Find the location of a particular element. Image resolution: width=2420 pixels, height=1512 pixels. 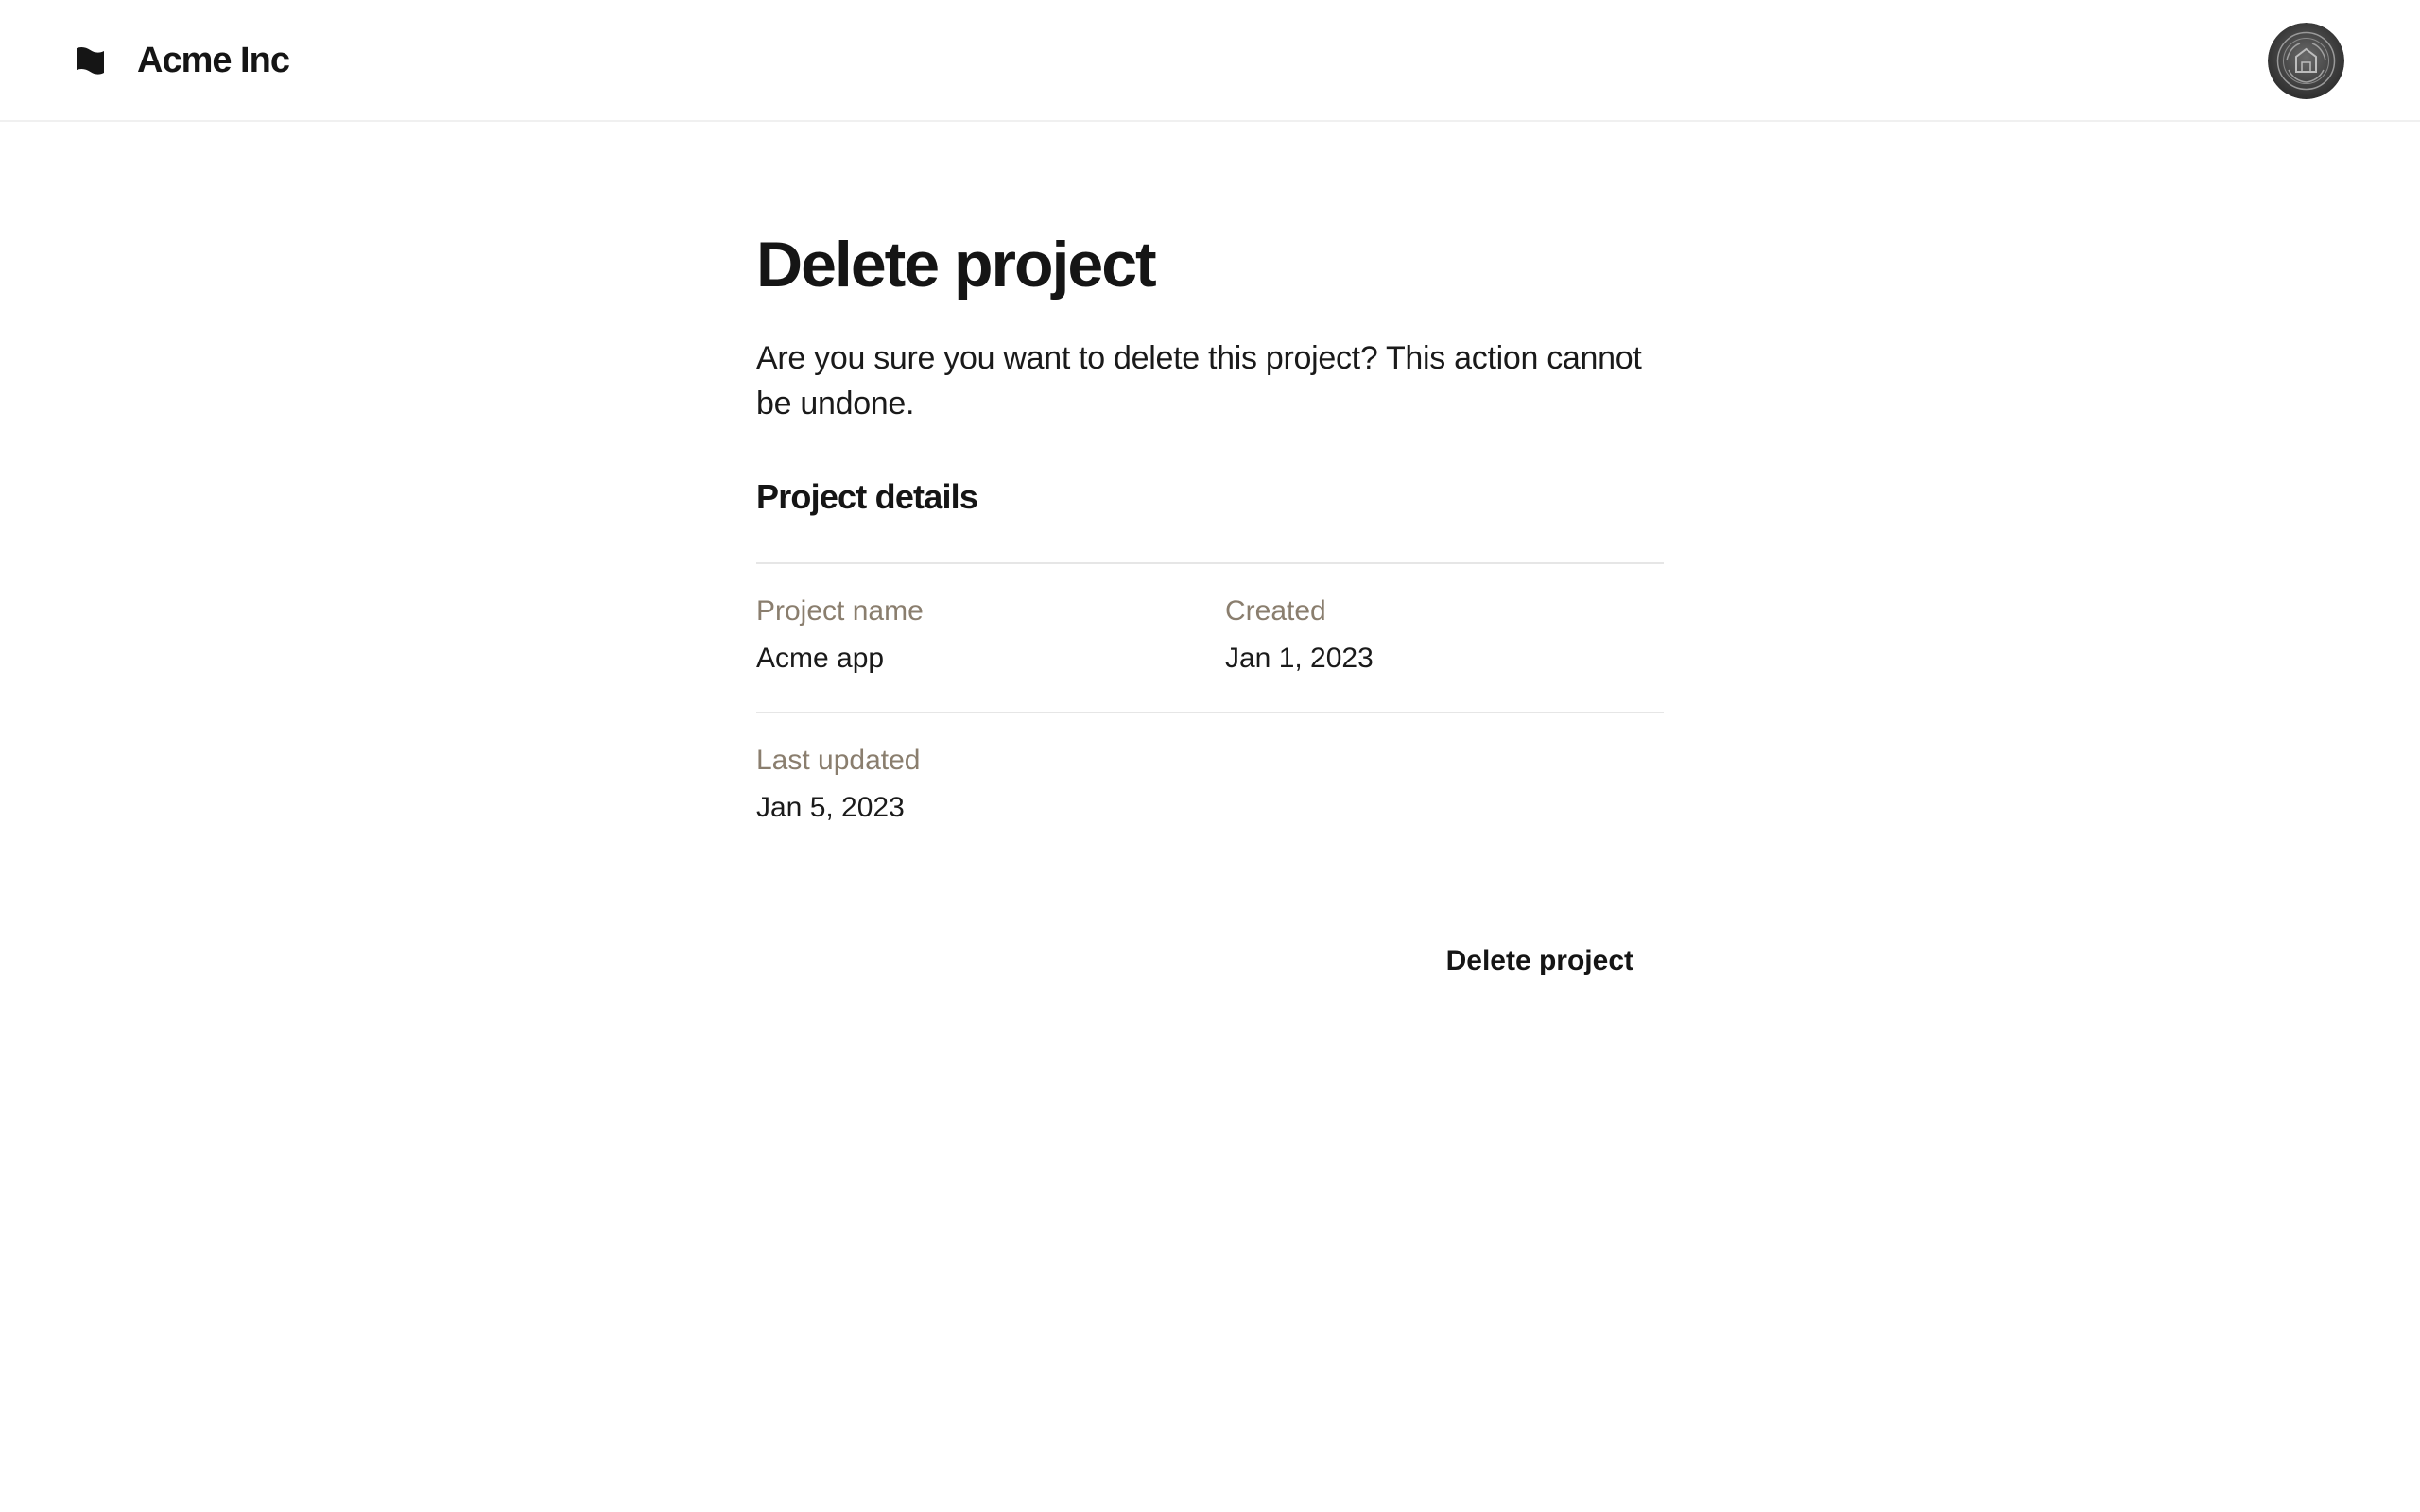

detail-project-name: Project name Acme app is located at coordinates (991, 652).